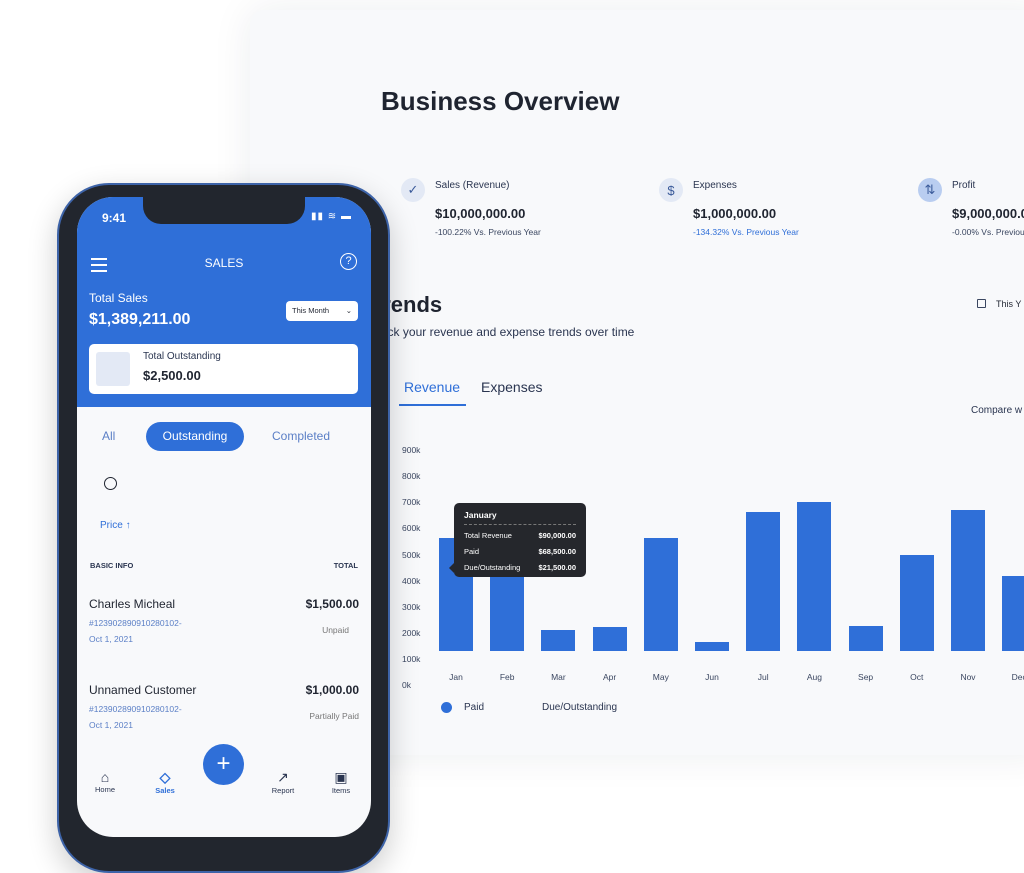 The width and height of the screenshot is (1024, 873). What do you see at coordinates (411, 606) in the screenshot?
I see `y-tick: 300k` at bounding box center [411, 606].